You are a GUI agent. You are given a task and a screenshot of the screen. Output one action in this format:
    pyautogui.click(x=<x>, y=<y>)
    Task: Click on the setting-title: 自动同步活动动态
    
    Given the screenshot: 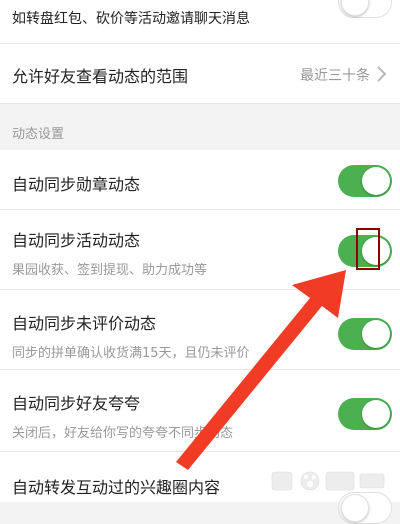 What is the action you would take?
    pyautogui.click(x=76, y=240)
    